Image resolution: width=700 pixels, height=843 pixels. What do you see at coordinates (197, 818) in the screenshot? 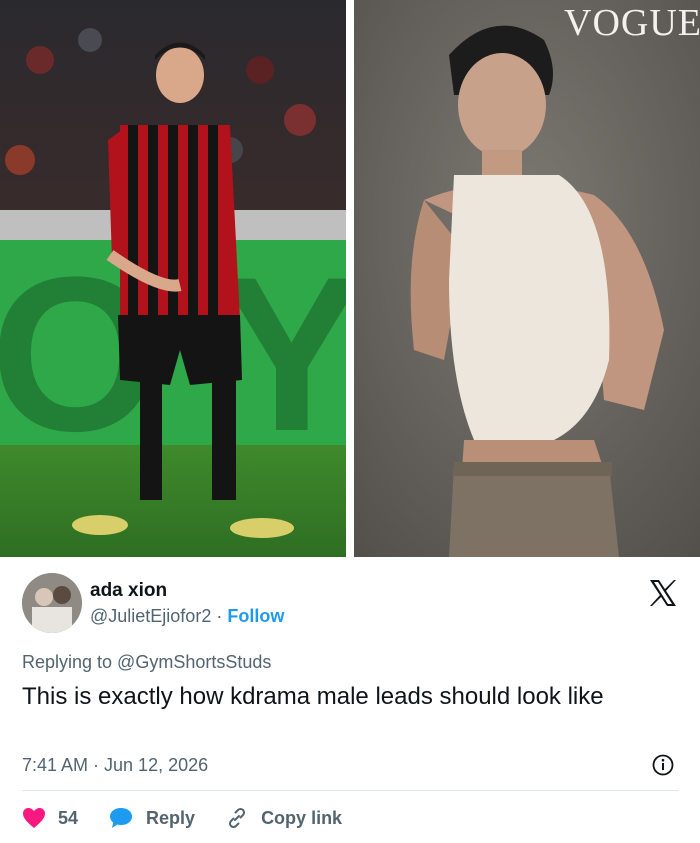
I see `action-bar: 54 Reply Copy link` at bounding box center [197, 818].